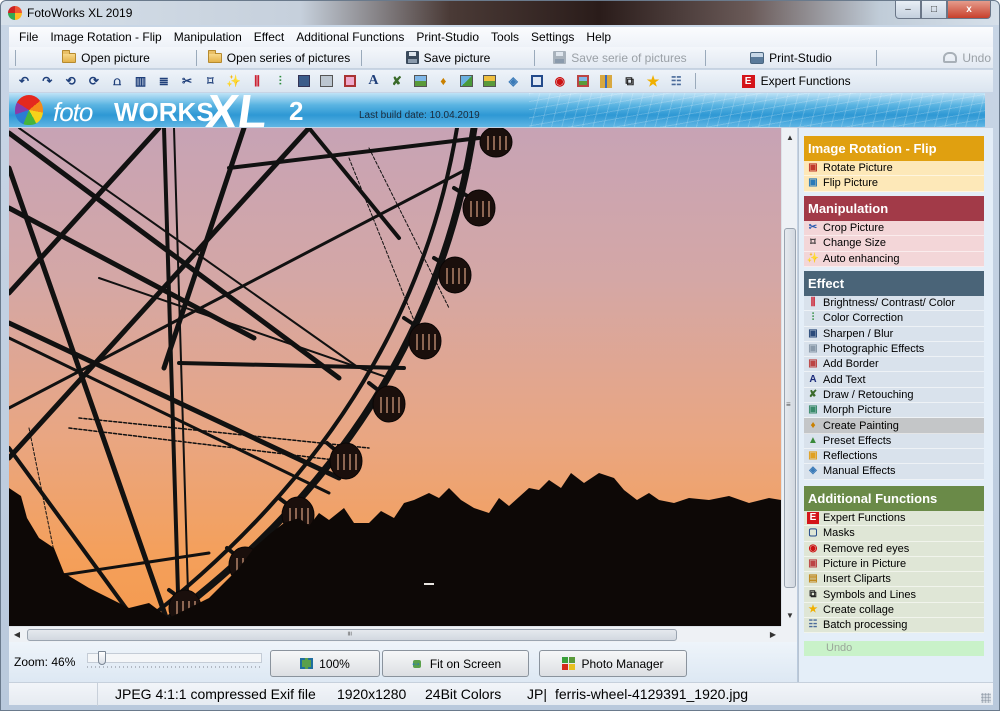 Image resolution: width=1000 pixels, height=711 pixels. What do you see at coordinates (279, 58) in the screenshot?
I see `open-series-button: Open series of pictures` at bounding box center [279, 58].